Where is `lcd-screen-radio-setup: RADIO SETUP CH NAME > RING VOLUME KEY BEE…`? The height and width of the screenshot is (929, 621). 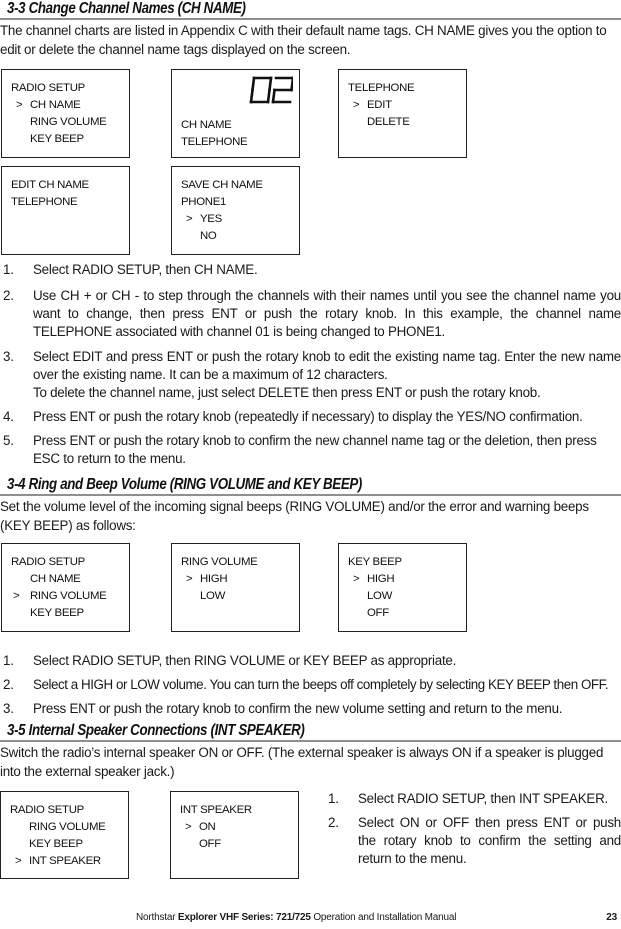 lcd-screen-radio-setup: RADIO SETUP CH NAME > RING VOLUME KEY BEE… is located at coordinates (65, 587).